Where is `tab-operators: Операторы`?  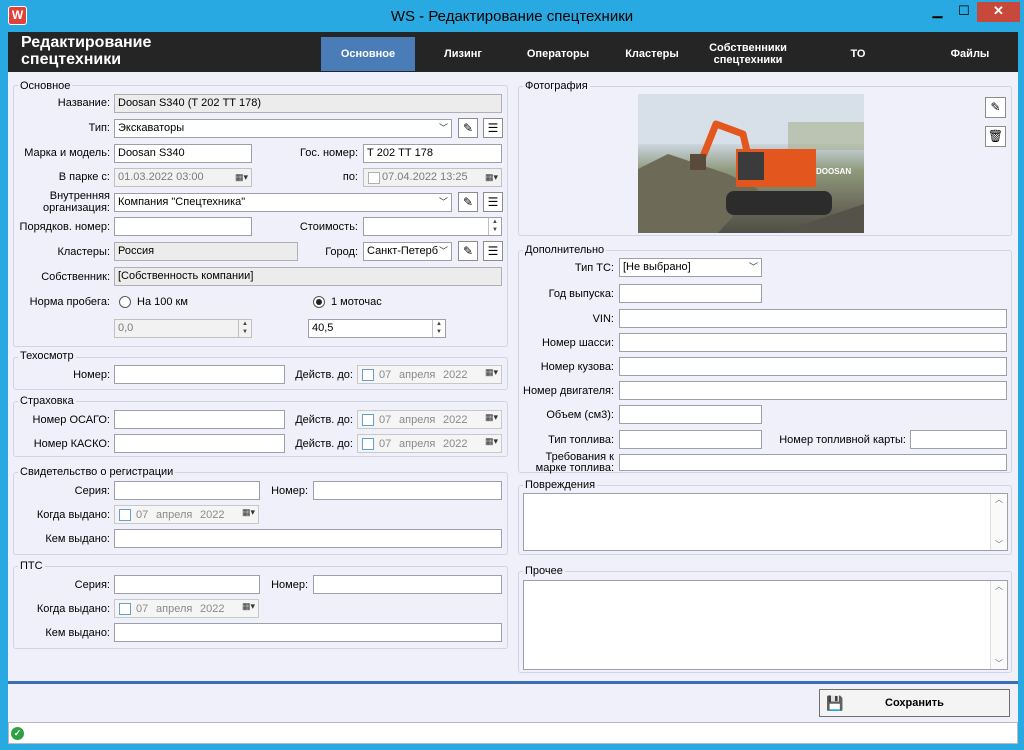
tab-operators: Операторы is located at coordinates (558, 54).